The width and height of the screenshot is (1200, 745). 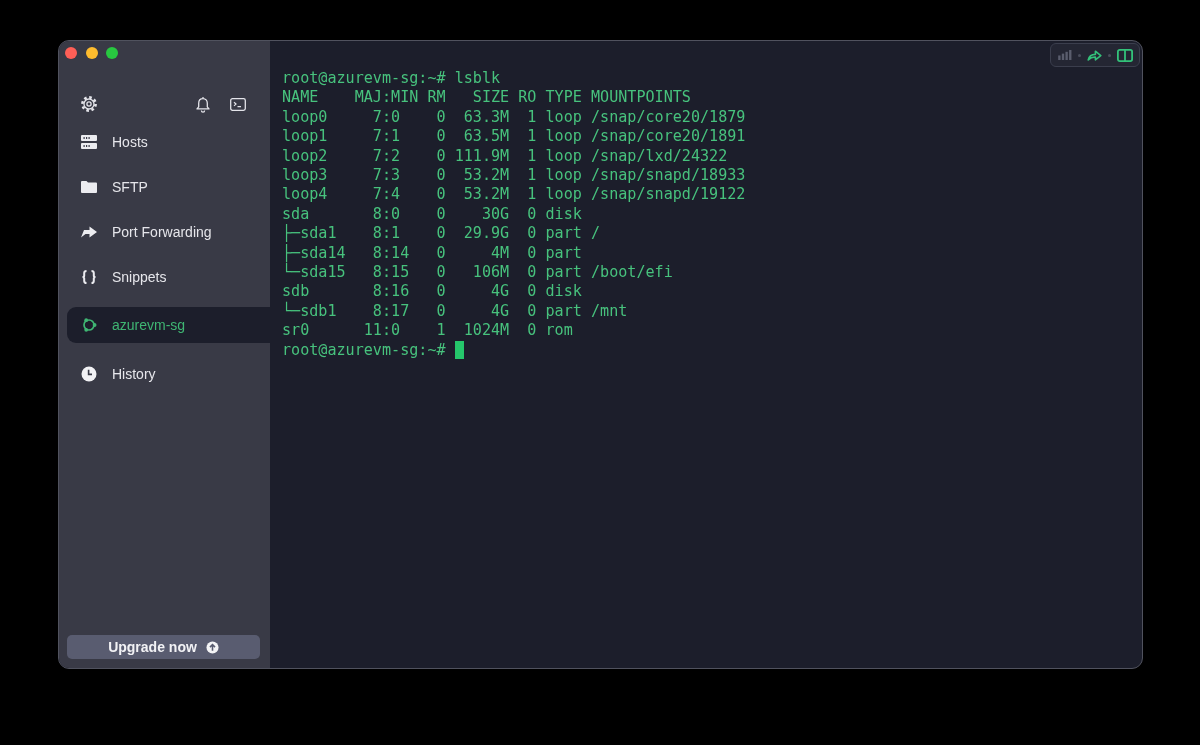 I want to click on terminal-line: loop0 7:0 0 63.3M 1 loop /snap/core20/1879, so click(x=514, y=117).